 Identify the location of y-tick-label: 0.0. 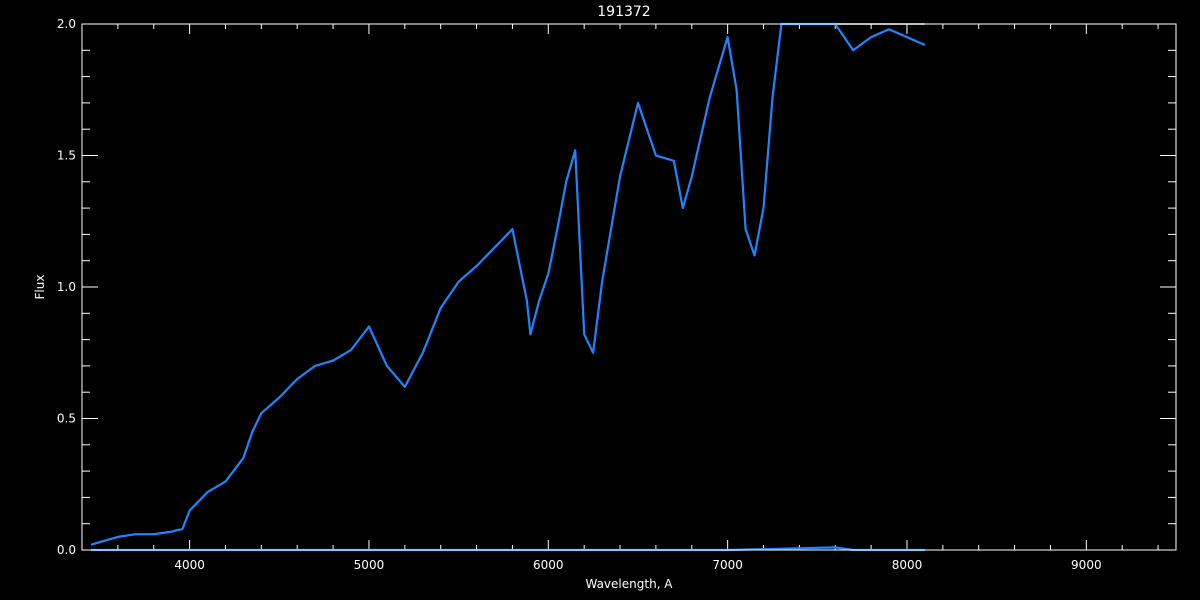
(66, 550).